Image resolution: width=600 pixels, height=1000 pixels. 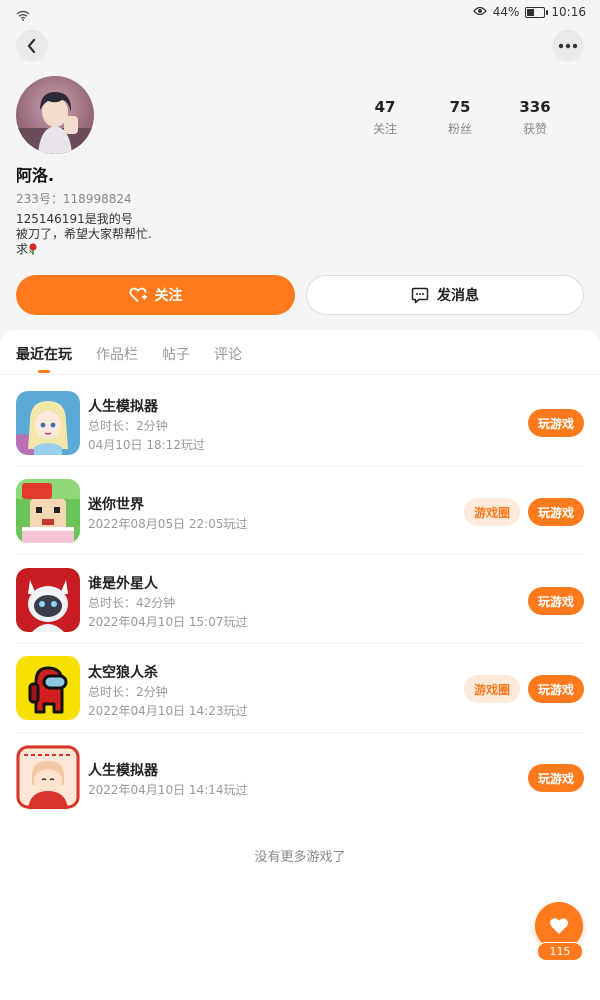 What do you see at coordinates (479, 12) in the screenshot?
I see `eye-icon` at bounding box center [479, 12].